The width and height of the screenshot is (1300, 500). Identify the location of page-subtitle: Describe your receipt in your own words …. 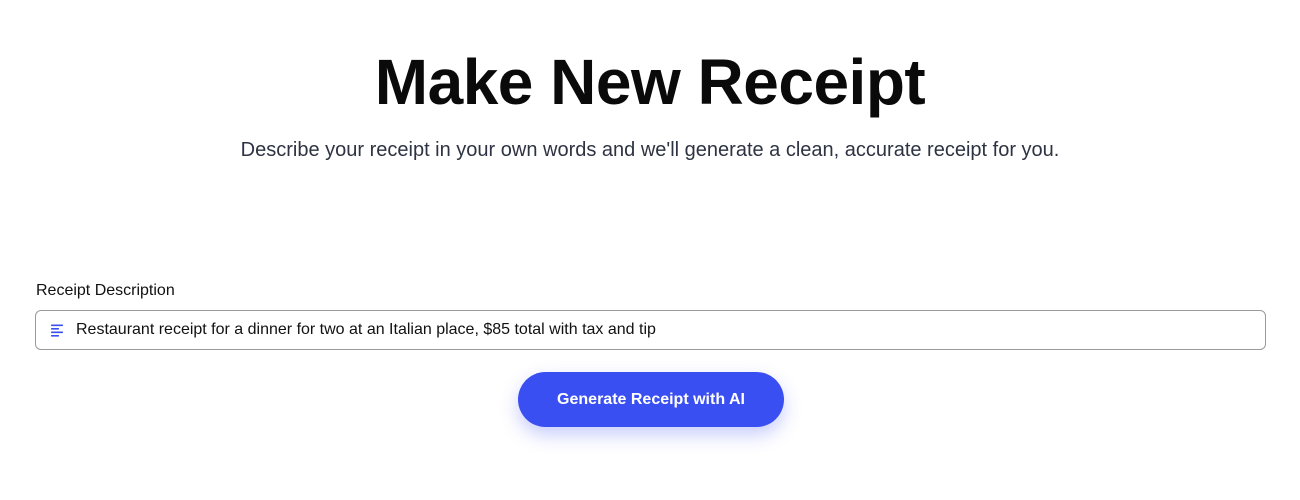
(650, 150).